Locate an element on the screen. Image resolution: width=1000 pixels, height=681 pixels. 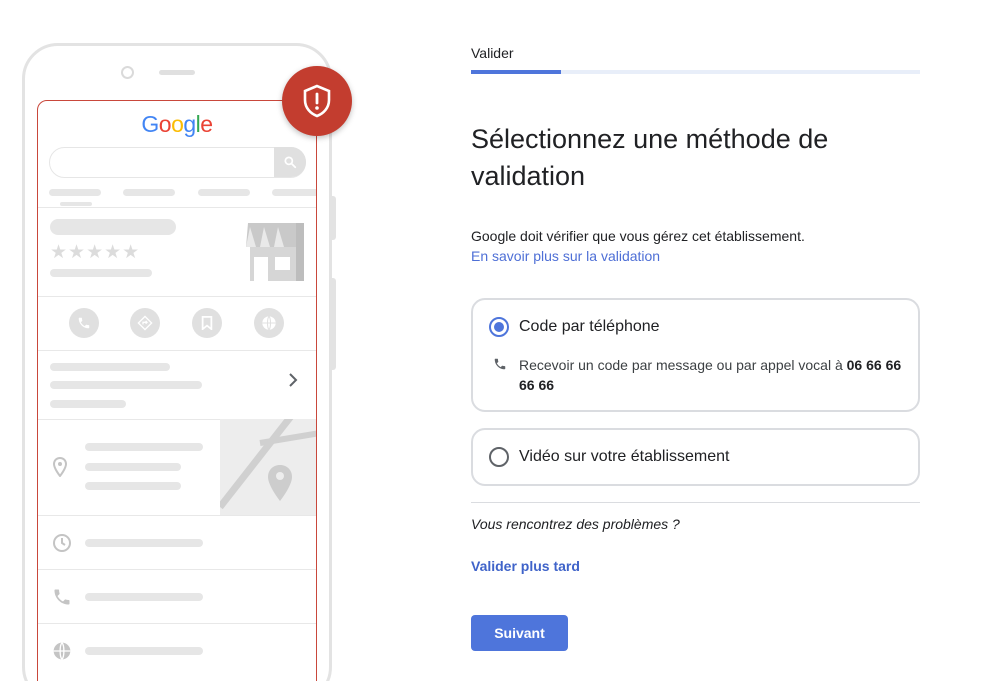
phone-camera is located at coordinates (127, 72).